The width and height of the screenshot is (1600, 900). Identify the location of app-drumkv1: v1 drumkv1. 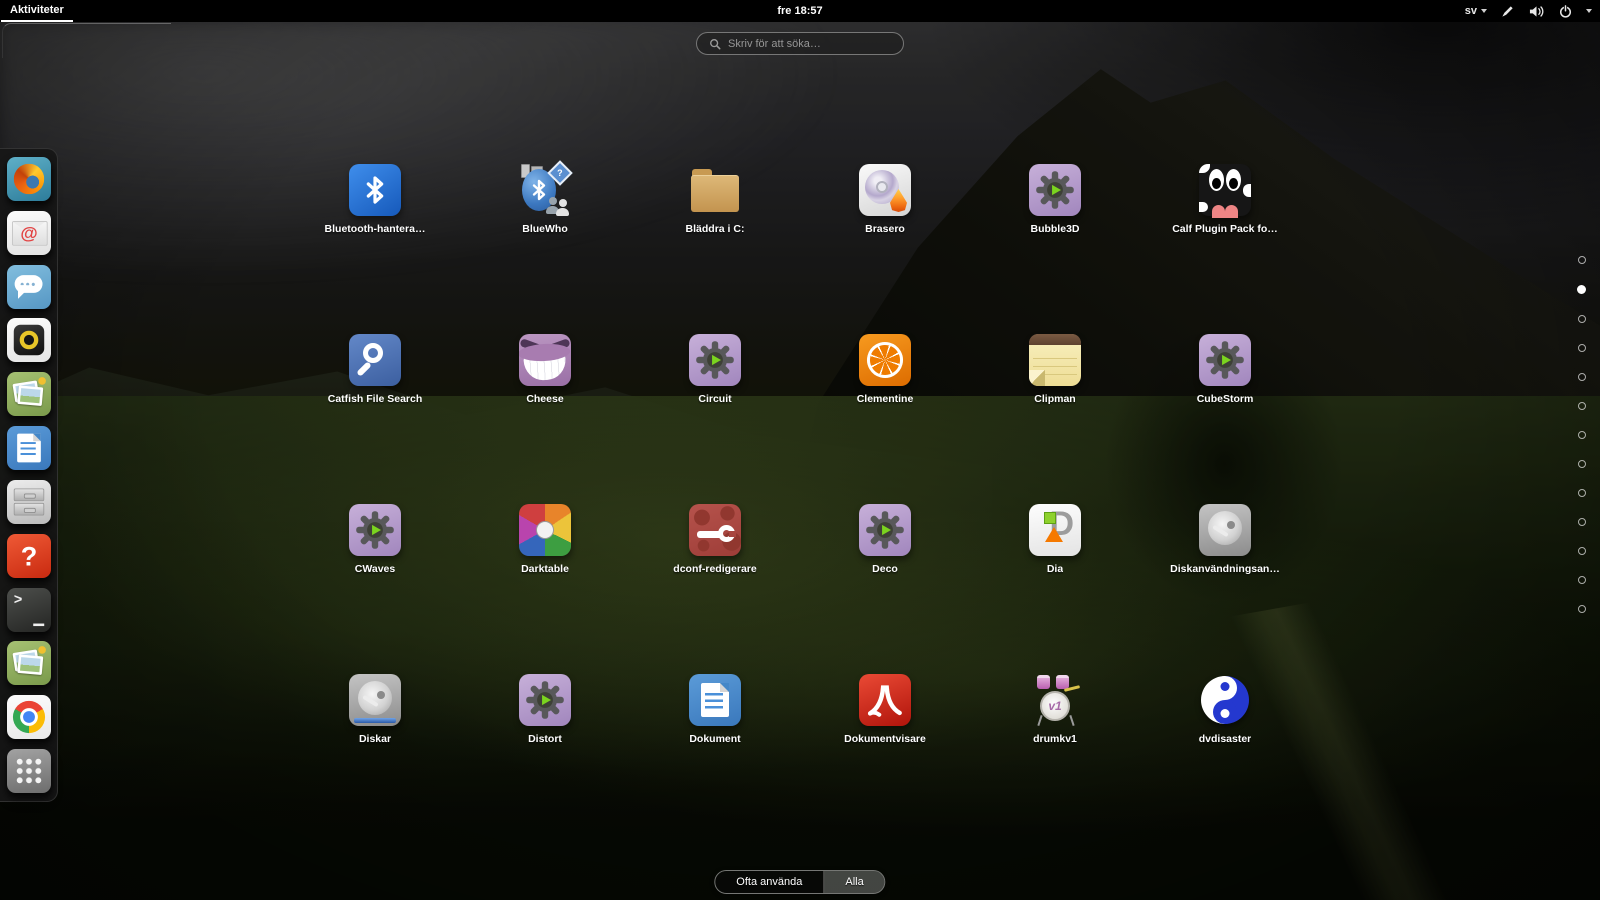
(1055, 745).